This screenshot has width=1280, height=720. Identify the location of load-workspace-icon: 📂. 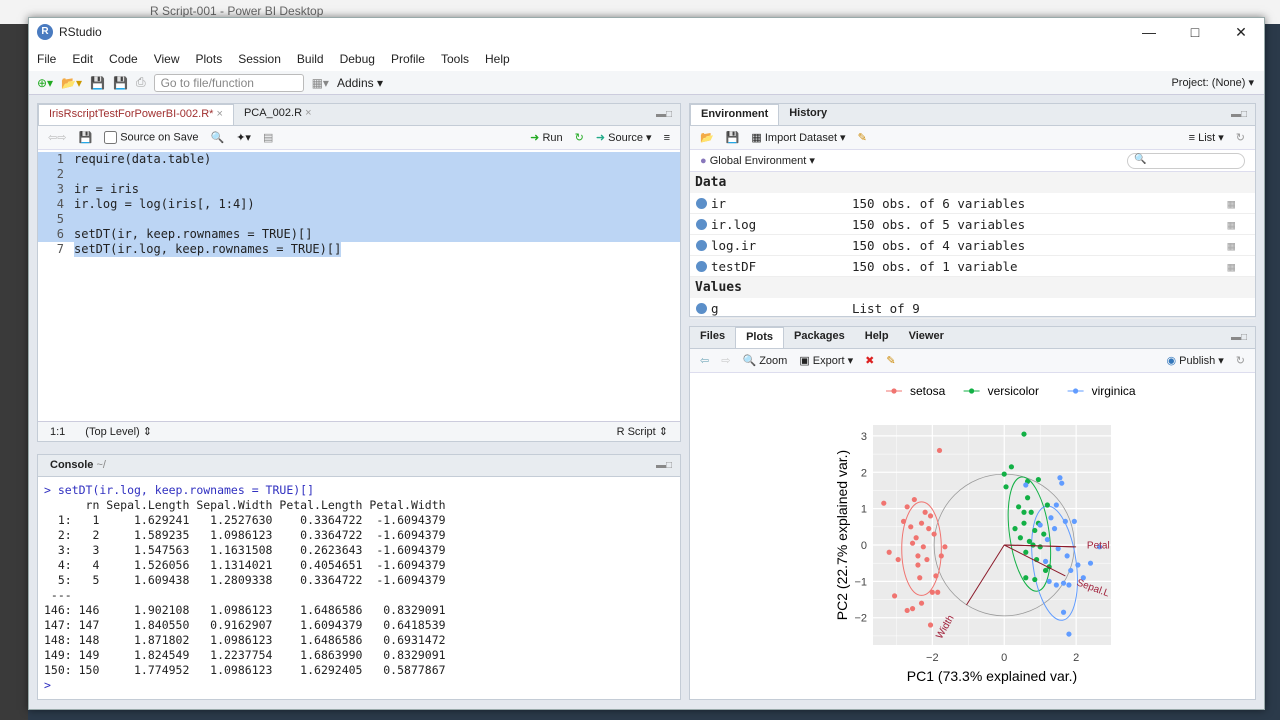
(707, 137).